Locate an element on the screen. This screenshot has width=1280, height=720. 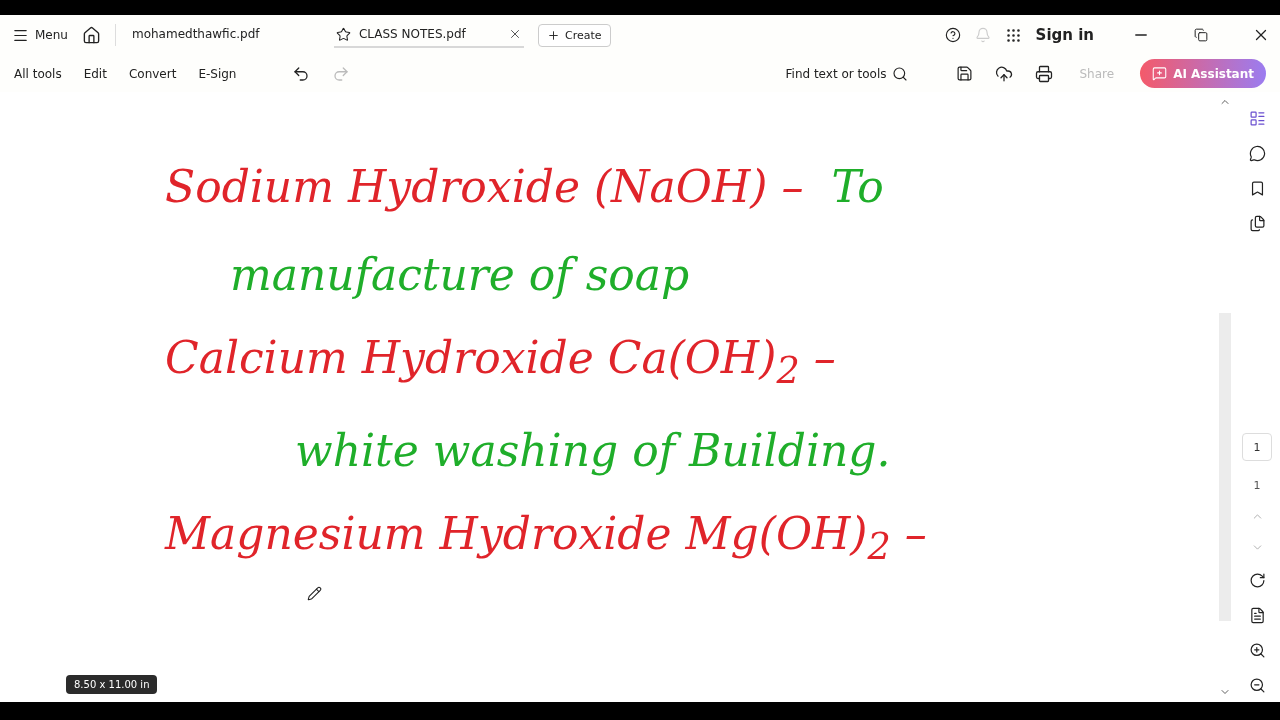
save-icon is located at coordinates (965, 73).